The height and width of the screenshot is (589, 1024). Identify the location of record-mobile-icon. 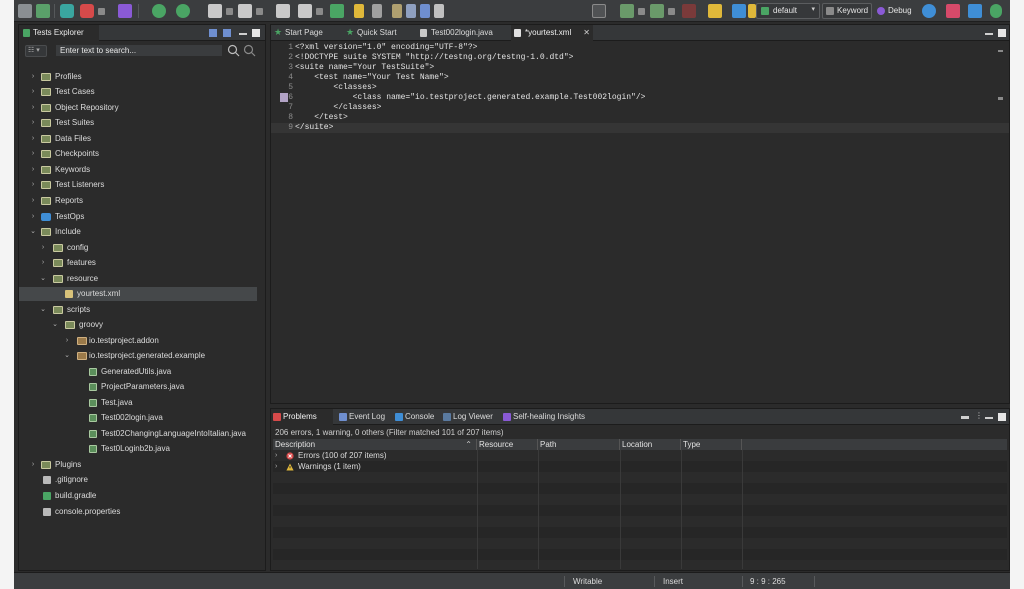
(183, 11).